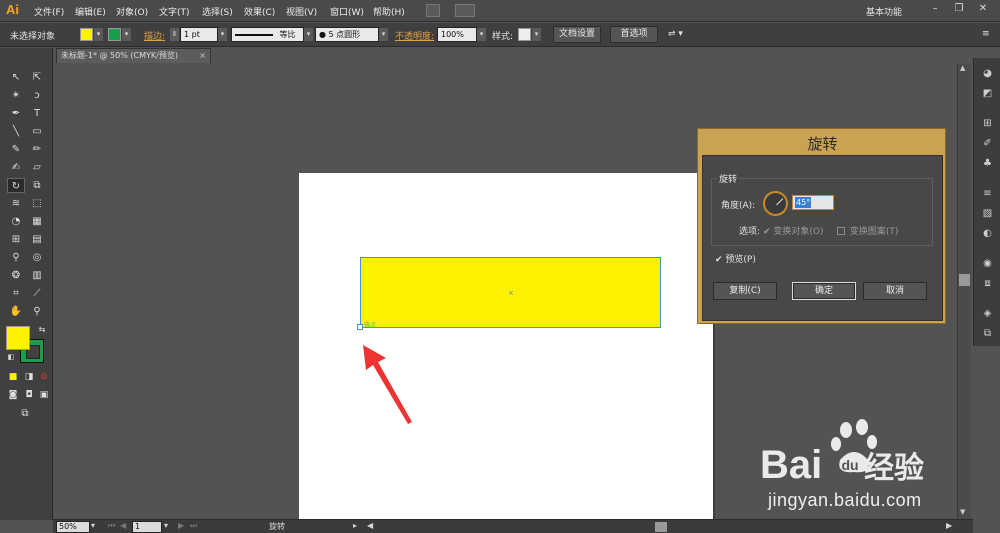 This screenshot has height=533, width=1000. I want to click on symbols-panel-icon: ♣, so click(987, 163).